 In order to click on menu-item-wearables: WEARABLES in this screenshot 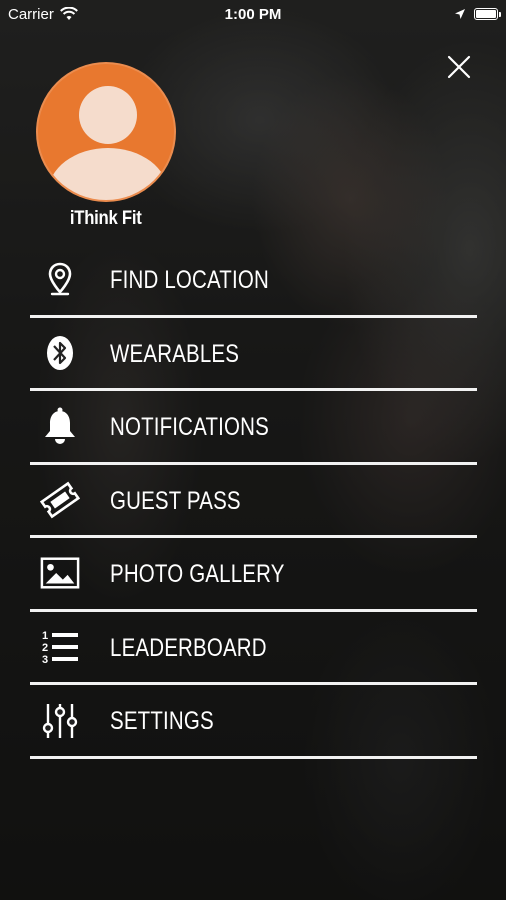, I will do `click(253, 354)`.